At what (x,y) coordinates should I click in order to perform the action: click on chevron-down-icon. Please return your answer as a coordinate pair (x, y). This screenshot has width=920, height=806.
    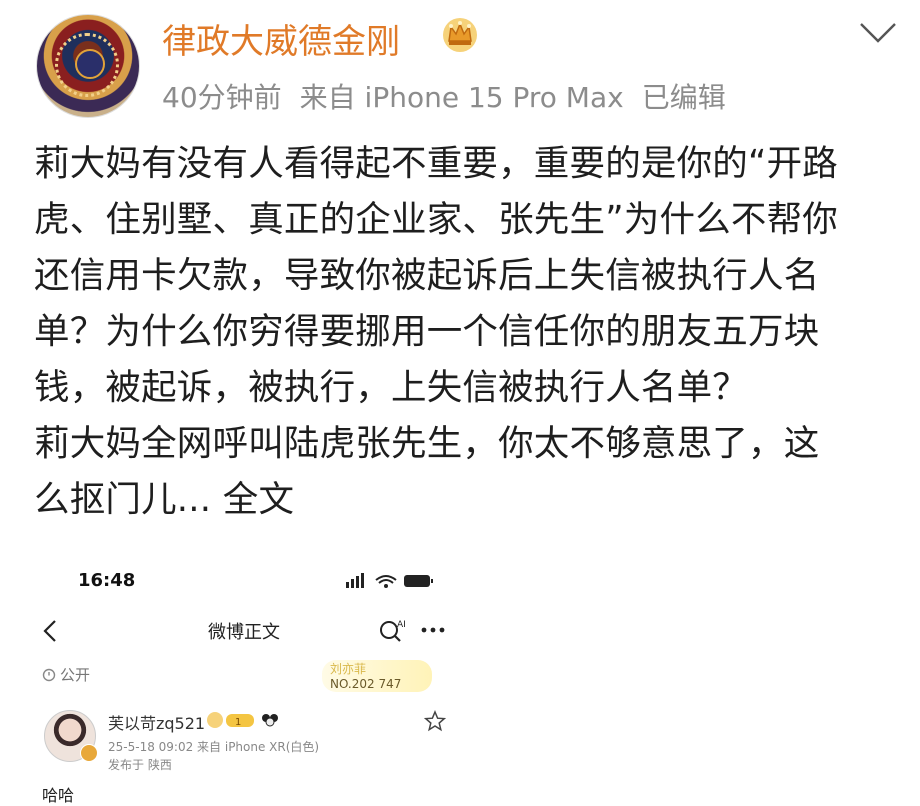
    Looking at the image, I should click on (878, 33).